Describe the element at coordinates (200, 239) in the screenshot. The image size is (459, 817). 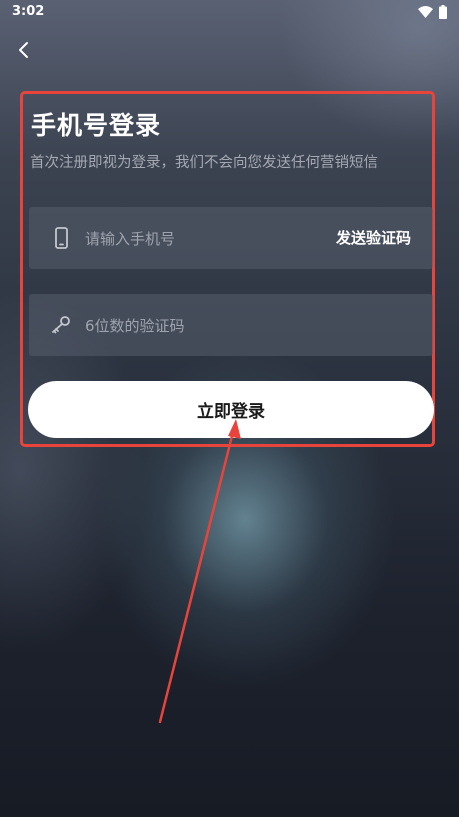
I see `phone-input` at that location.